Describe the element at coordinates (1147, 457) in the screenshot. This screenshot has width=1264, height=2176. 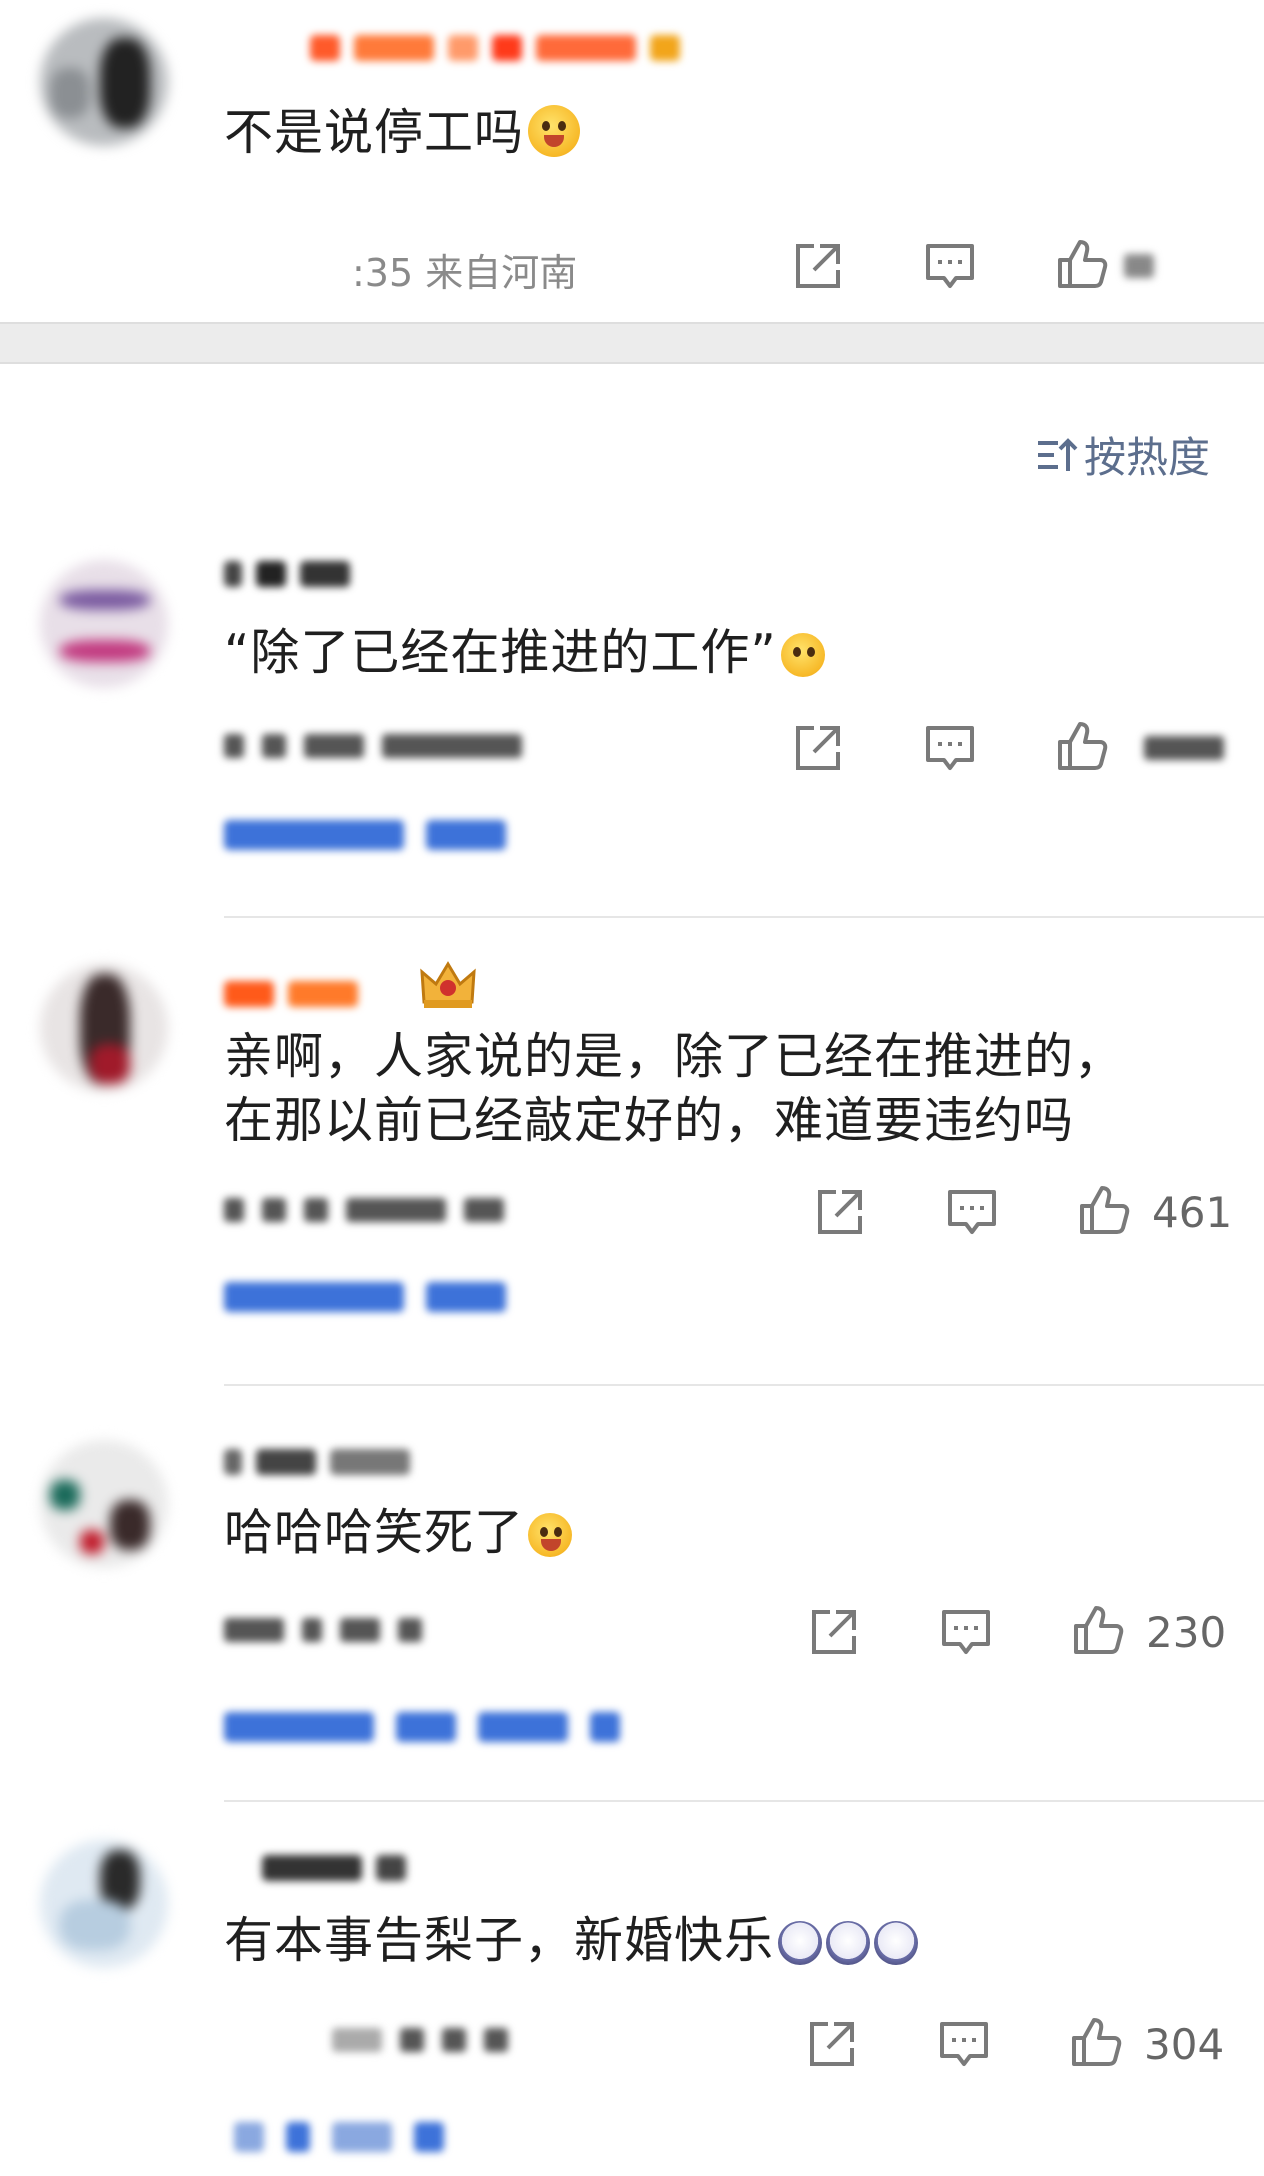
I see `sort-label: 按热度` at that location.